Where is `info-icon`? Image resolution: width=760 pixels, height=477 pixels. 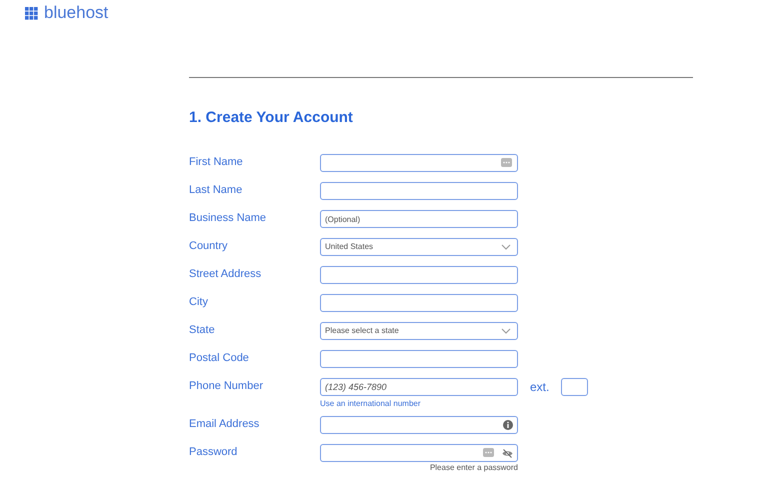
info-icon is located at coordinates (508, 425).